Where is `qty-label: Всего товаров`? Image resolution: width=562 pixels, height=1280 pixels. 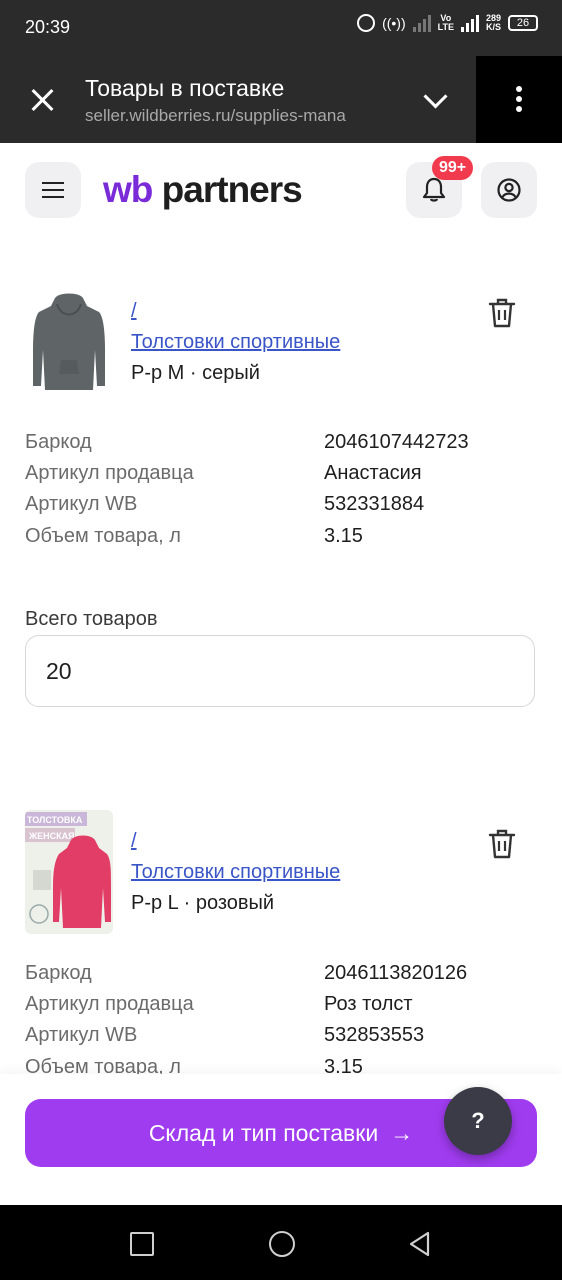
qty-label: Всего товаров is located at coordinates (91, 619).